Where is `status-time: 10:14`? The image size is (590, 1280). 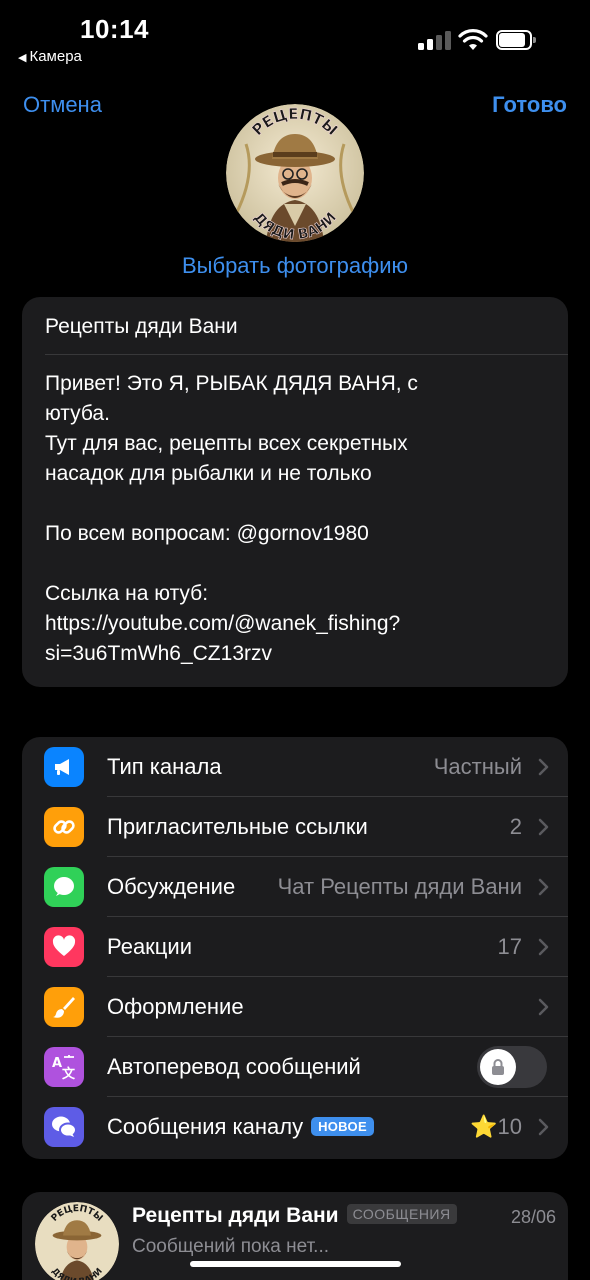
status-time: 10:14 is located at coordinates (114, 29).